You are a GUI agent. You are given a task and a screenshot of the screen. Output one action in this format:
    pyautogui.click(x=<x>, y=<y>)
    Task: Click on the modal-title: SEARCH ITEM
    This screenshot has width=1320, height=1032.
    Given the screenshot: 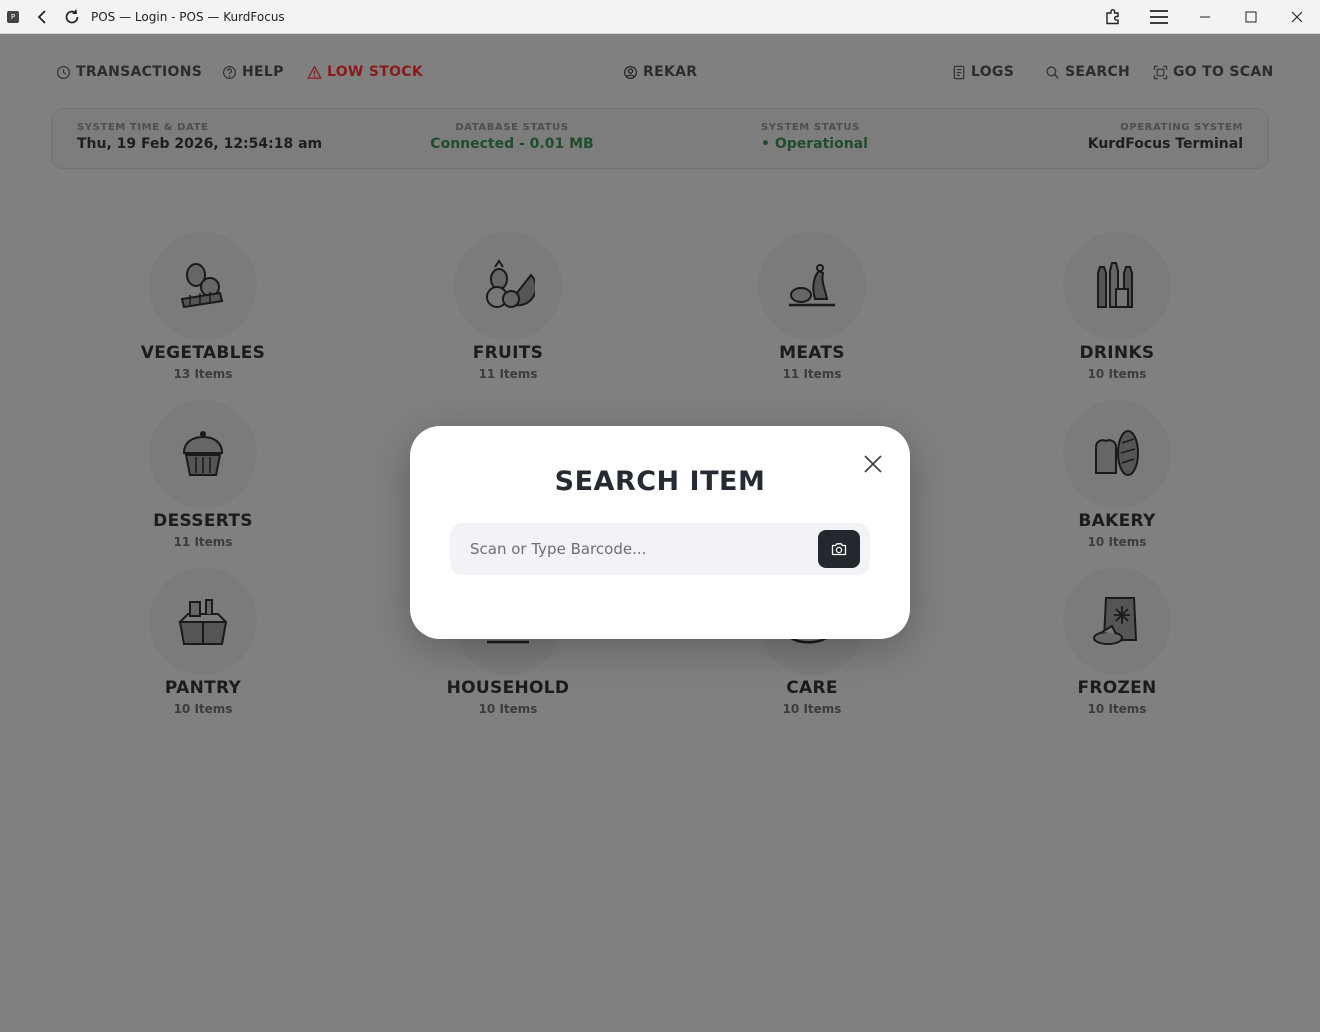 What is the action you would take?
    pyautogui.click(x=660, y=481)
    